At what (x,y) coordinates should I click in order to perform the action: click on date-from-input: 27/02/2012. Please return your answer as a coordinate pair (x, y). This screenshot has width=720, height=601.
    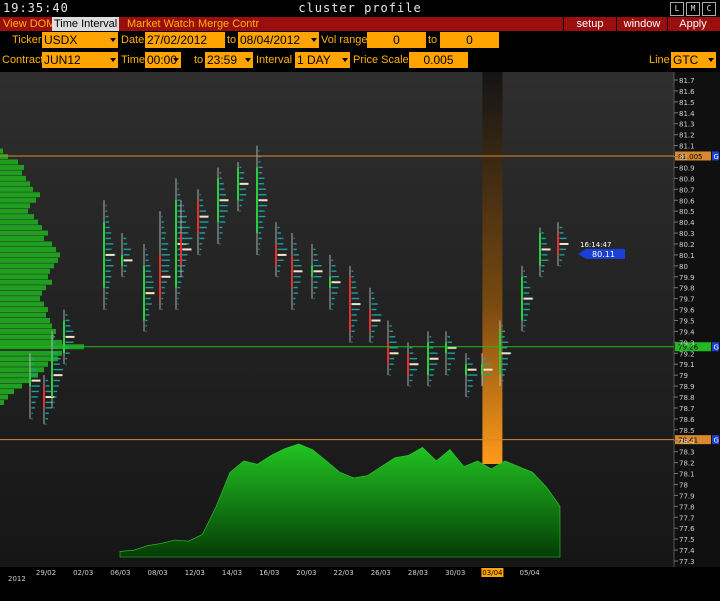
    Looking at the image, I should click on (185, 40).